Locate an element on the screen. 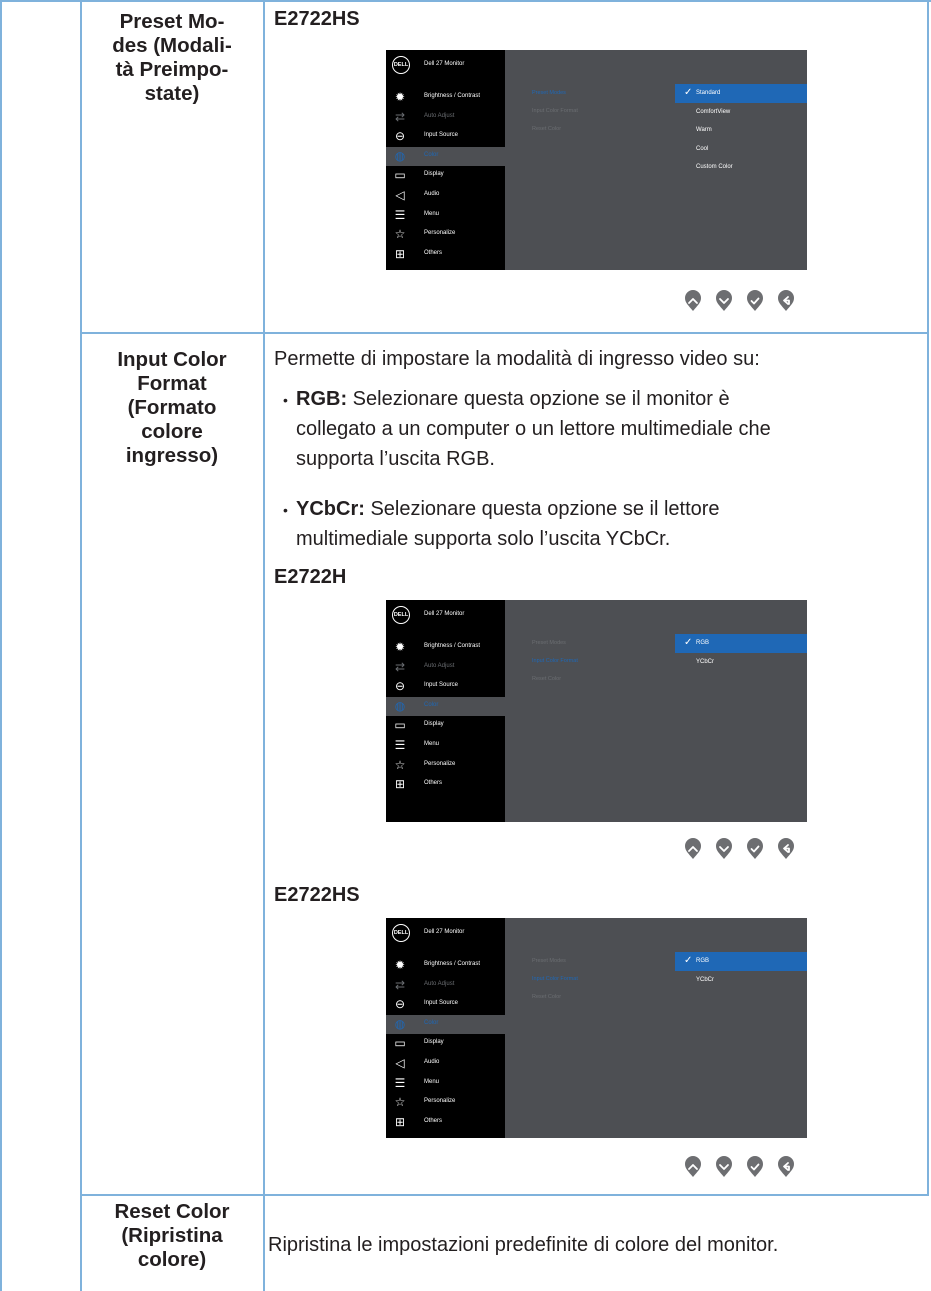 The width and height of the screenshot is (931, 1291). menu-icon: ☰ is located at coordinates (400, 214).